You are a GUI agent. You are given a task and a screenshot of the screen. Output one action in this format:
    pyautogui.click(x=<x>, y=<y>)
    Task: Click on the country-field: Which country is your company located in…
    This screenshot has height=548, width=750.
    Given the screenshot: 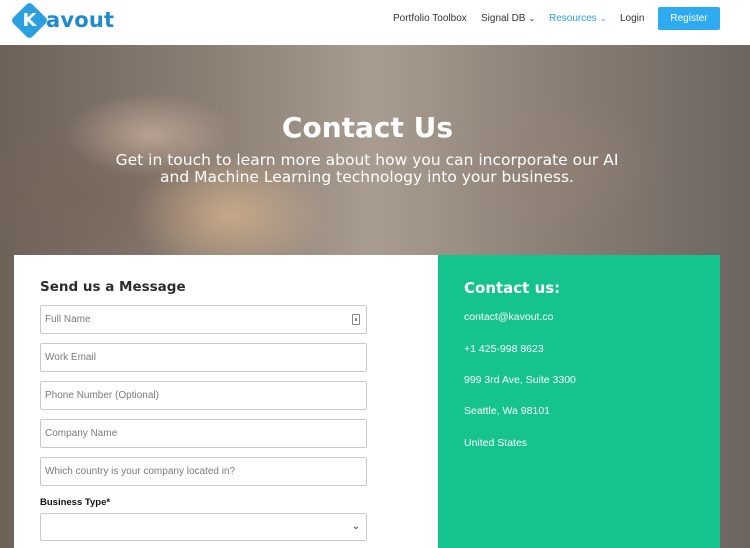 What is the action you would take?
    pyautogui.click(x=203, y=471)
    